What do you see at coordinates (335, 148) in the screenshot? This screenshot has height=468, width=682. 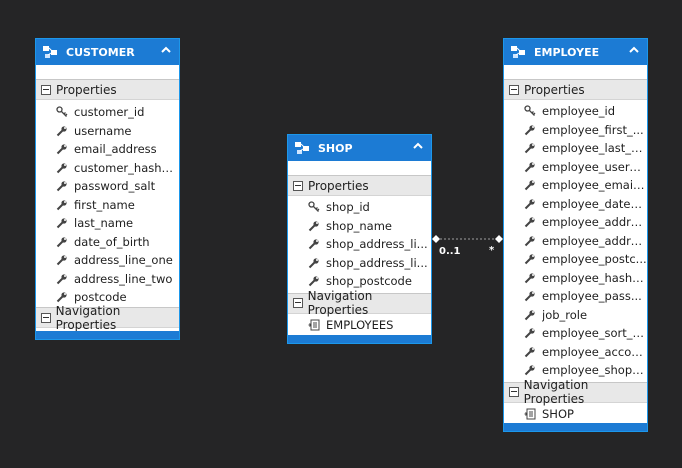 I see `entity-title: SHOP` at bounding box center [335, 148].